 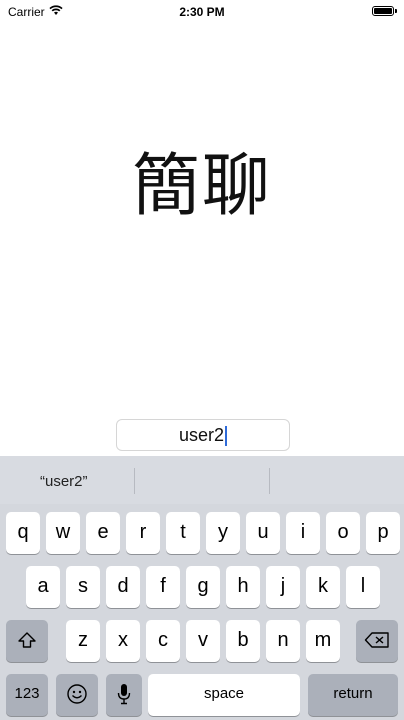 What do you see at coordinates (223, 533) in the screenshot?
I see `key-y: y` at bounding box center [223, 533].